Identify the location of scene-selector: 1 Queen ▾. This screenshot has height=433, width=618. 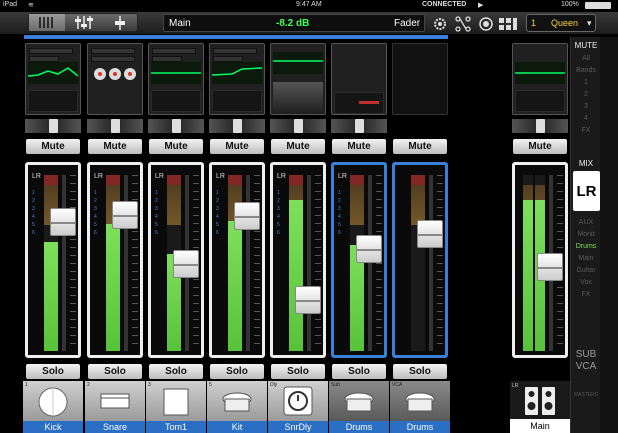
(561, 23).